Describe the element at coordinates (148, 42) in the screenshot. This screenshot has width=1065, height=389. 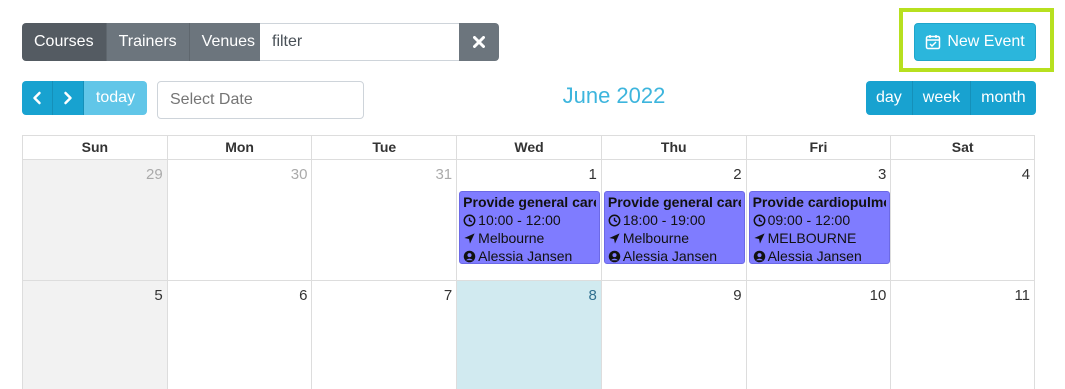
I see `trainers-button: Trainers` at that location.